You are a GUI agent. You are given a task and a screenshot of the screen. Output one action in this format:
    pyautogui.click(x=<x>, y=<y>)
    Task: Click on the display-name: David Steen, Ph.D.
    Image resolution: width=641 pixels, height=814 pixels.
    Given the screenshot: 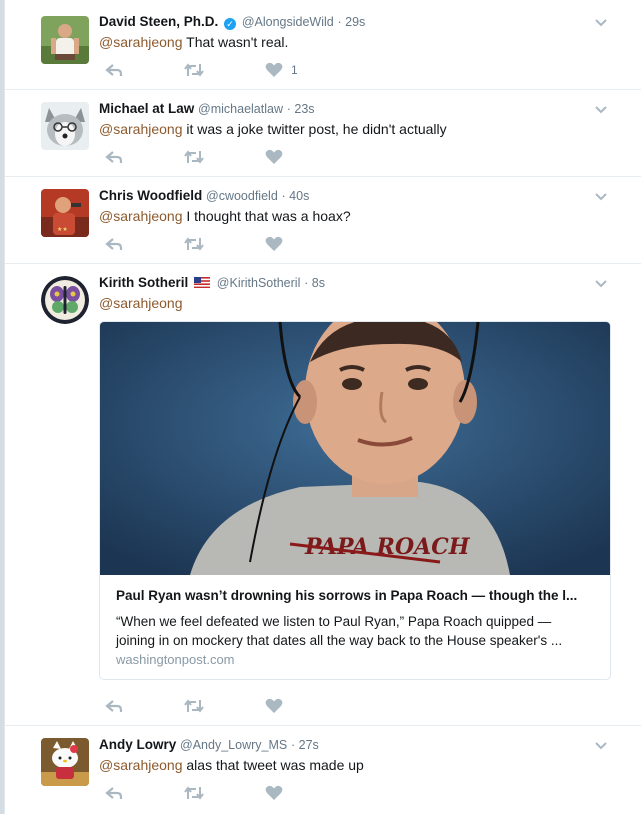 What is the action you would take?
    pyautogui.click(x=158, y=21)
    